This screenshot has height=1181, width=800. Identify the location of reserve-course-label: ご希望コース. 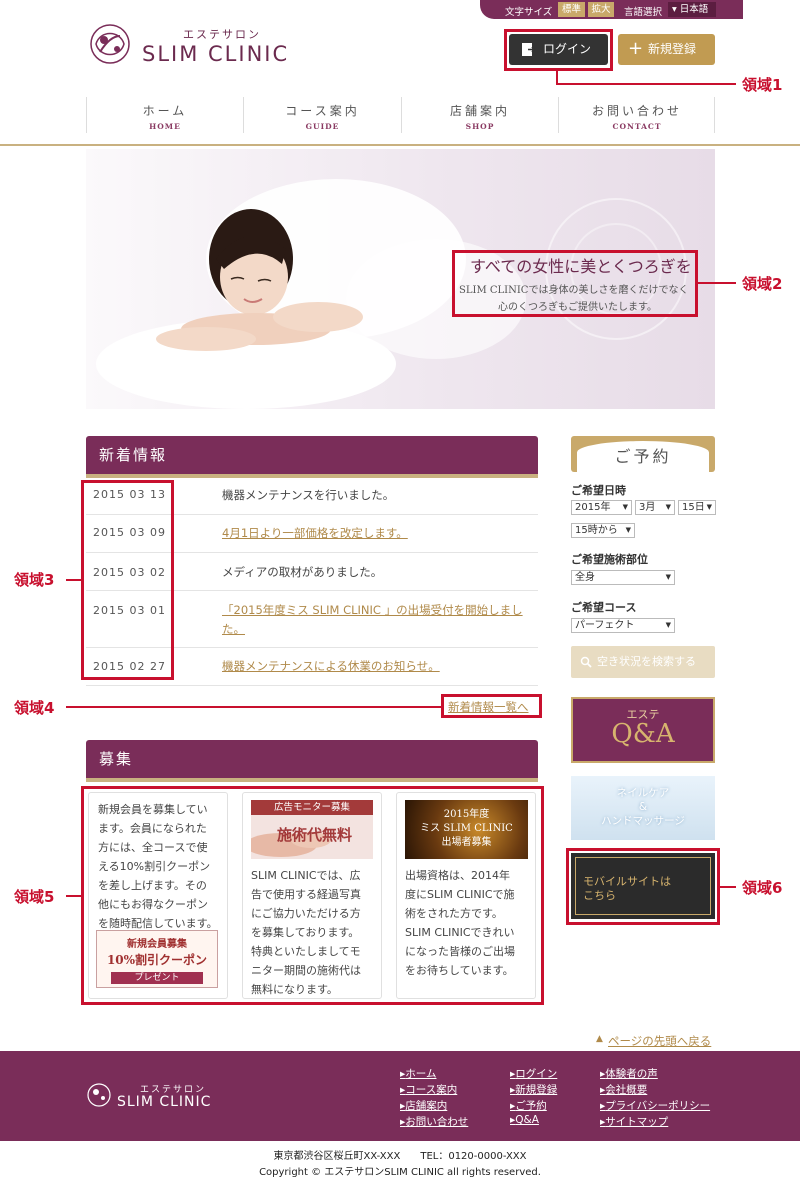
(604, 607).